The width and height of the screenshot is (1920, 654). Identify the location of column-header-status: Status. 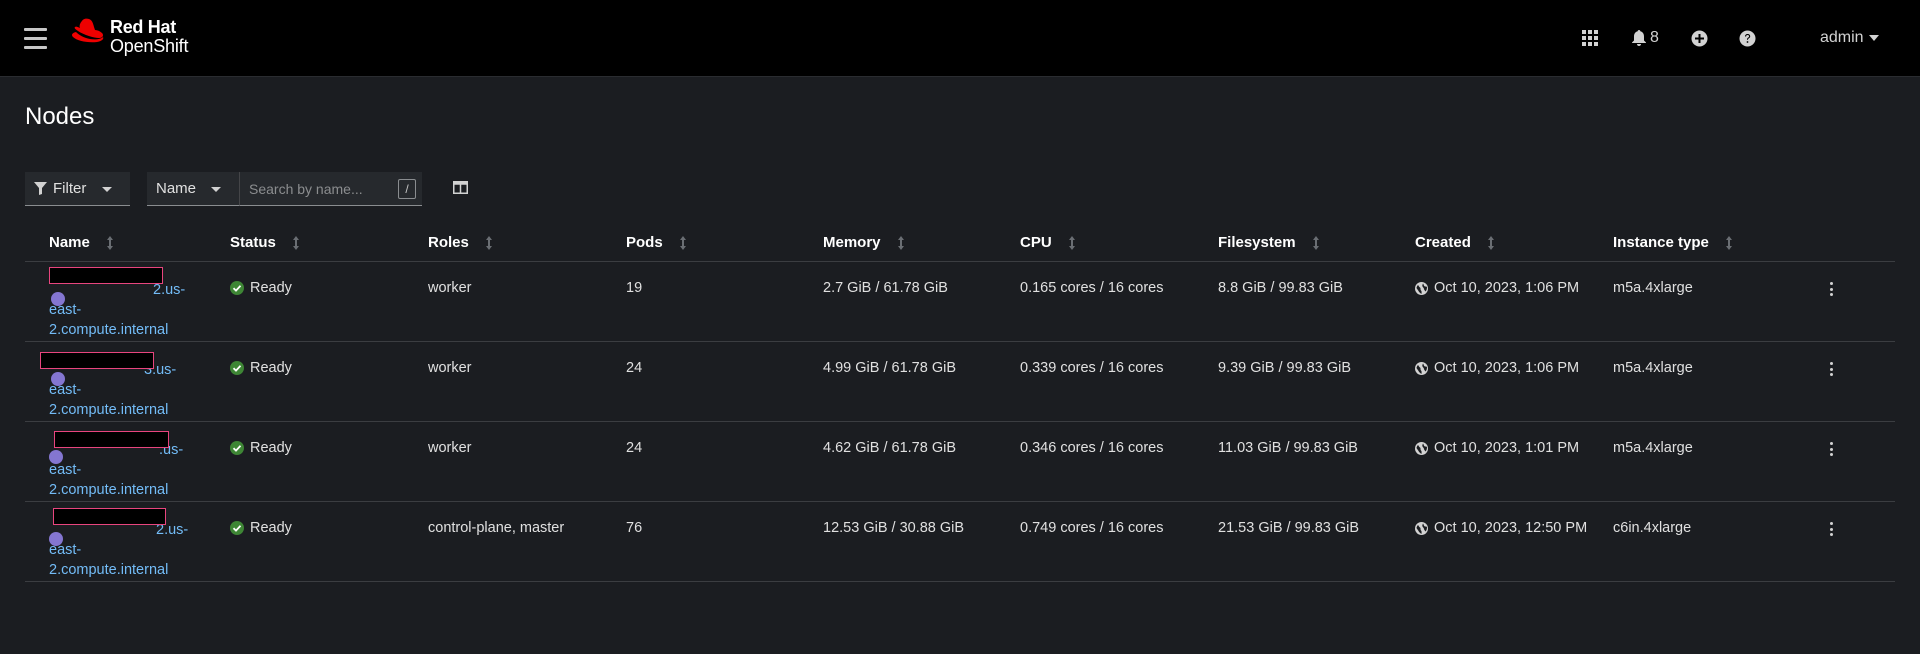
(265, 242).